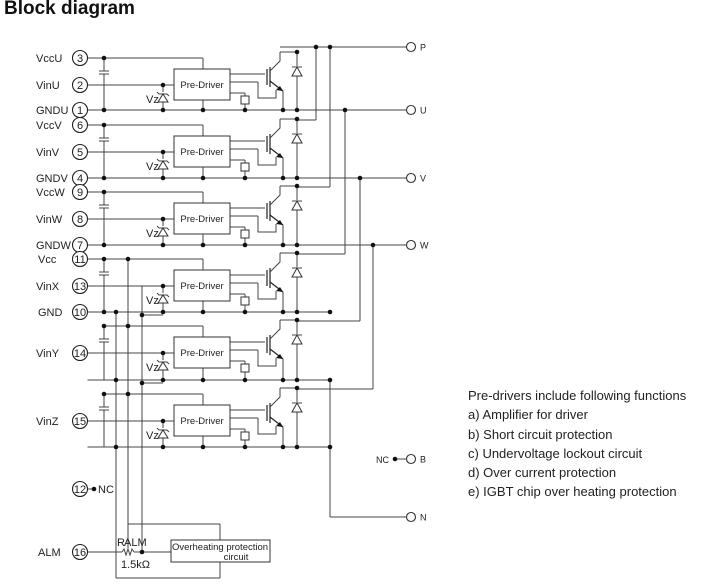  I want to click on pin-number: 1, so click(80, 111).